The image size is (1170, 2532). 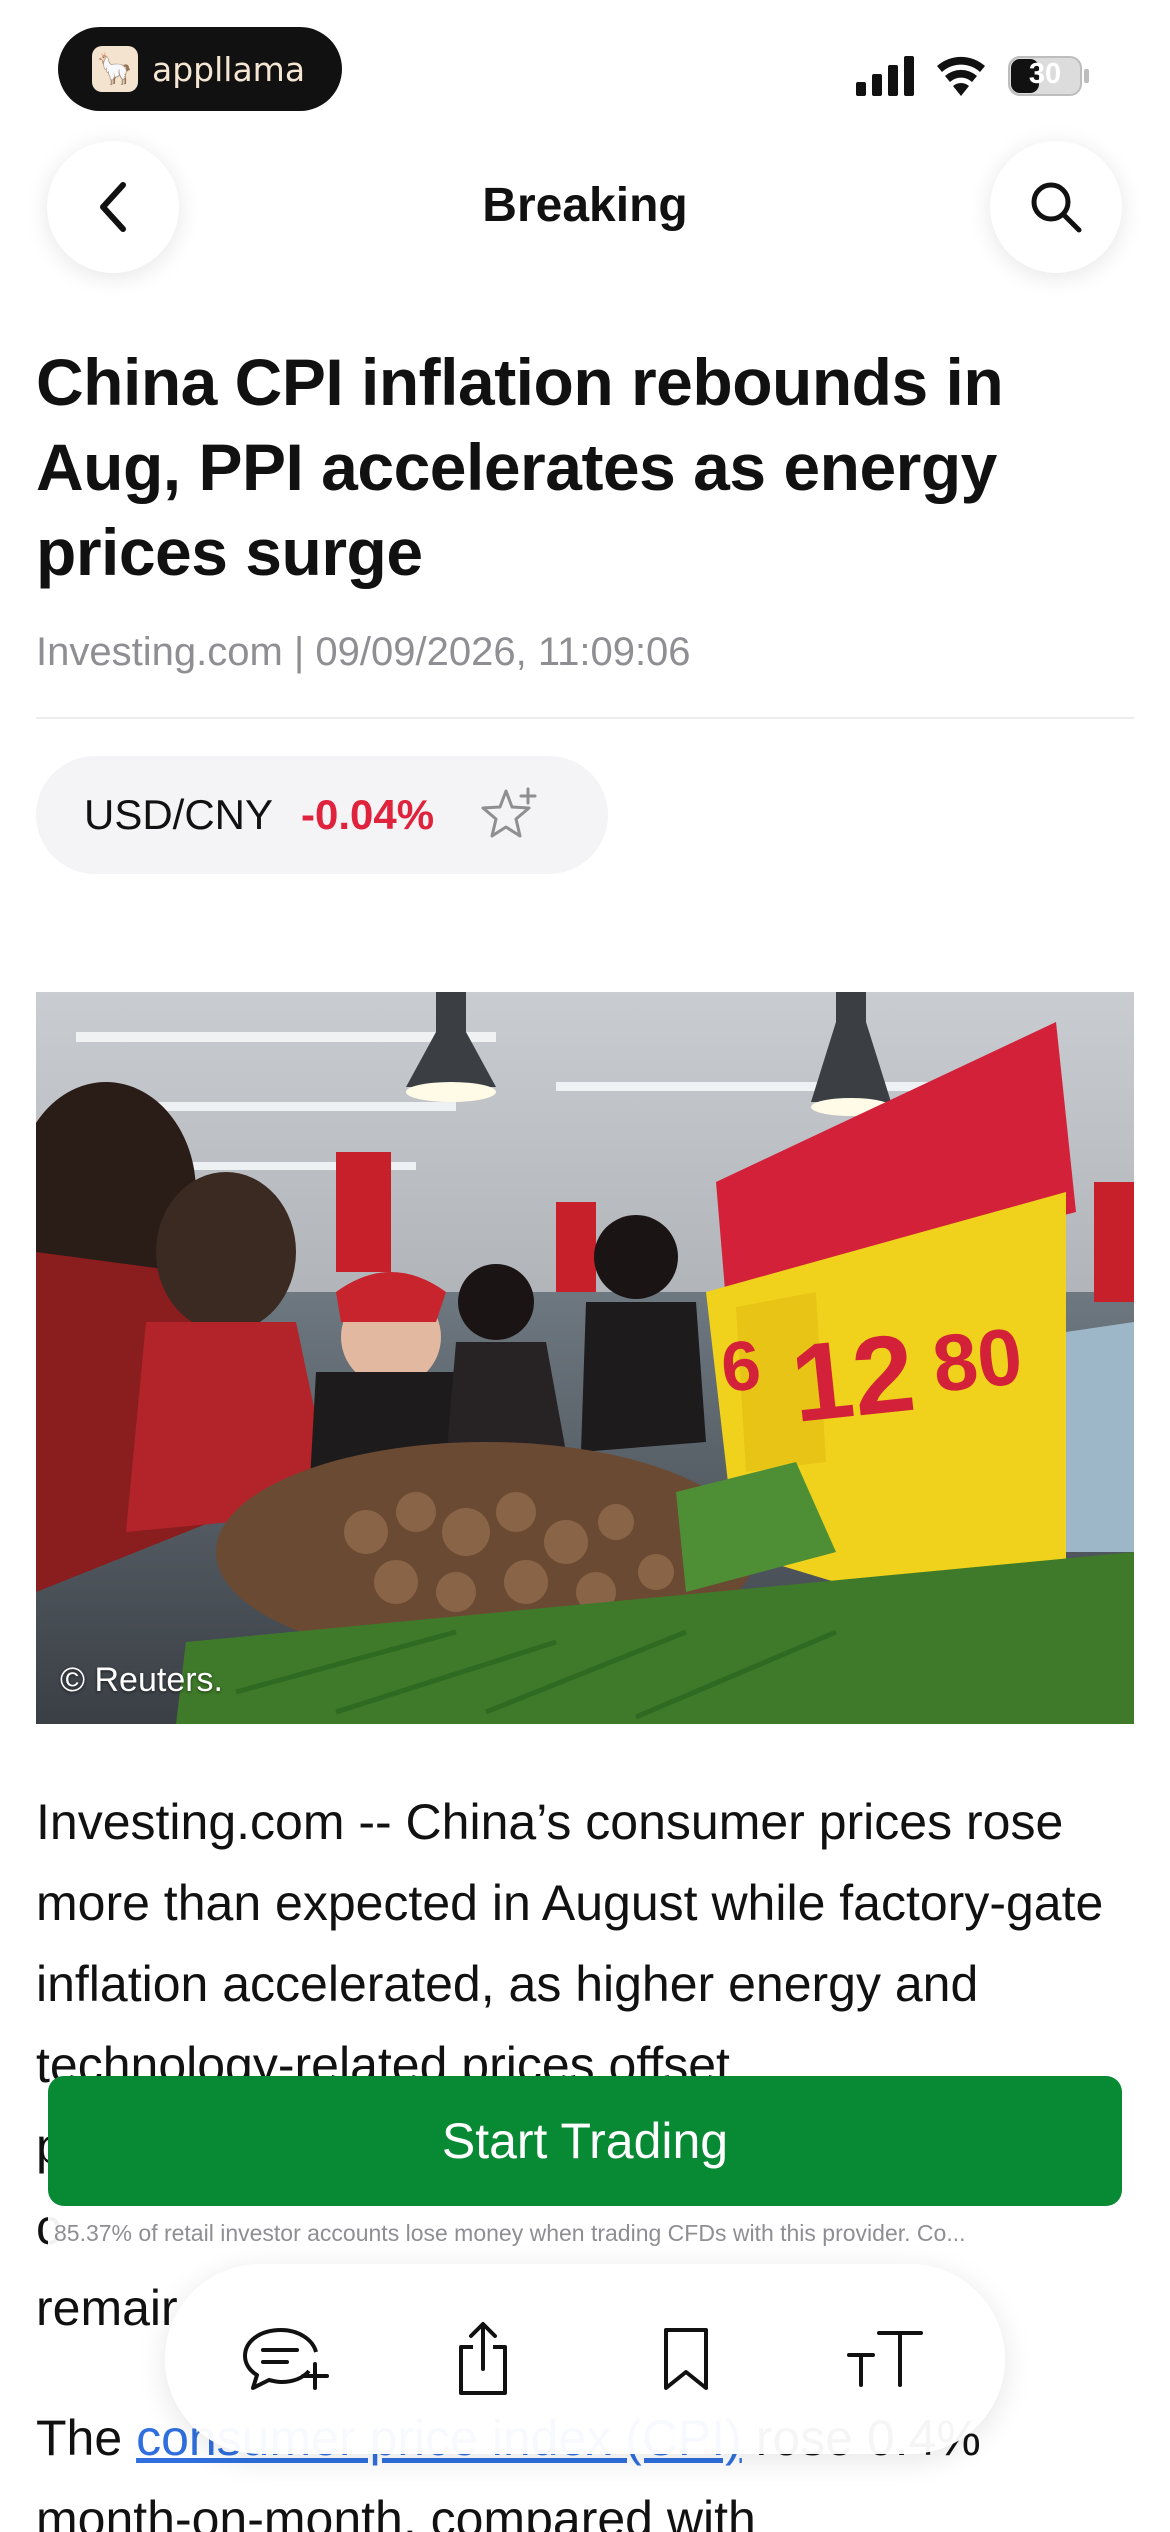 What do you see at coordinates (86, 2438) in the screenshot?
I see `article-text: The` at bounding box center [86, 2438].